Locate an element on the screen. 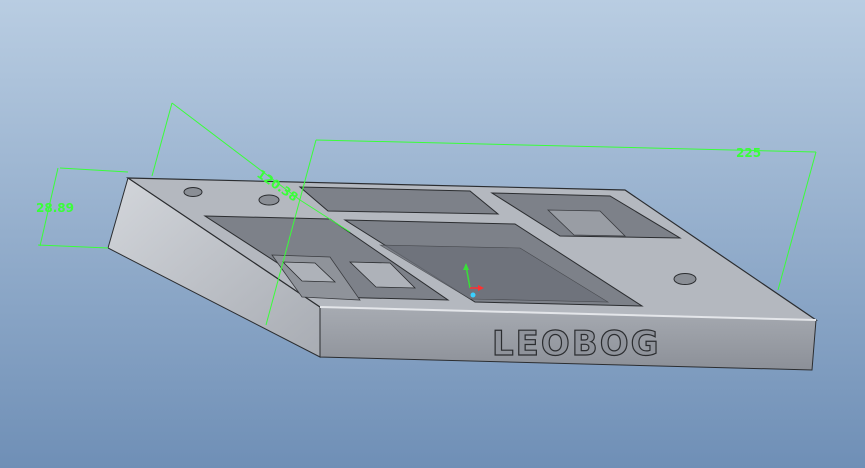 The width and height of the screenshot is (865, 468). dimension-height-label: 28.89 is located at coordinates (55, 208).